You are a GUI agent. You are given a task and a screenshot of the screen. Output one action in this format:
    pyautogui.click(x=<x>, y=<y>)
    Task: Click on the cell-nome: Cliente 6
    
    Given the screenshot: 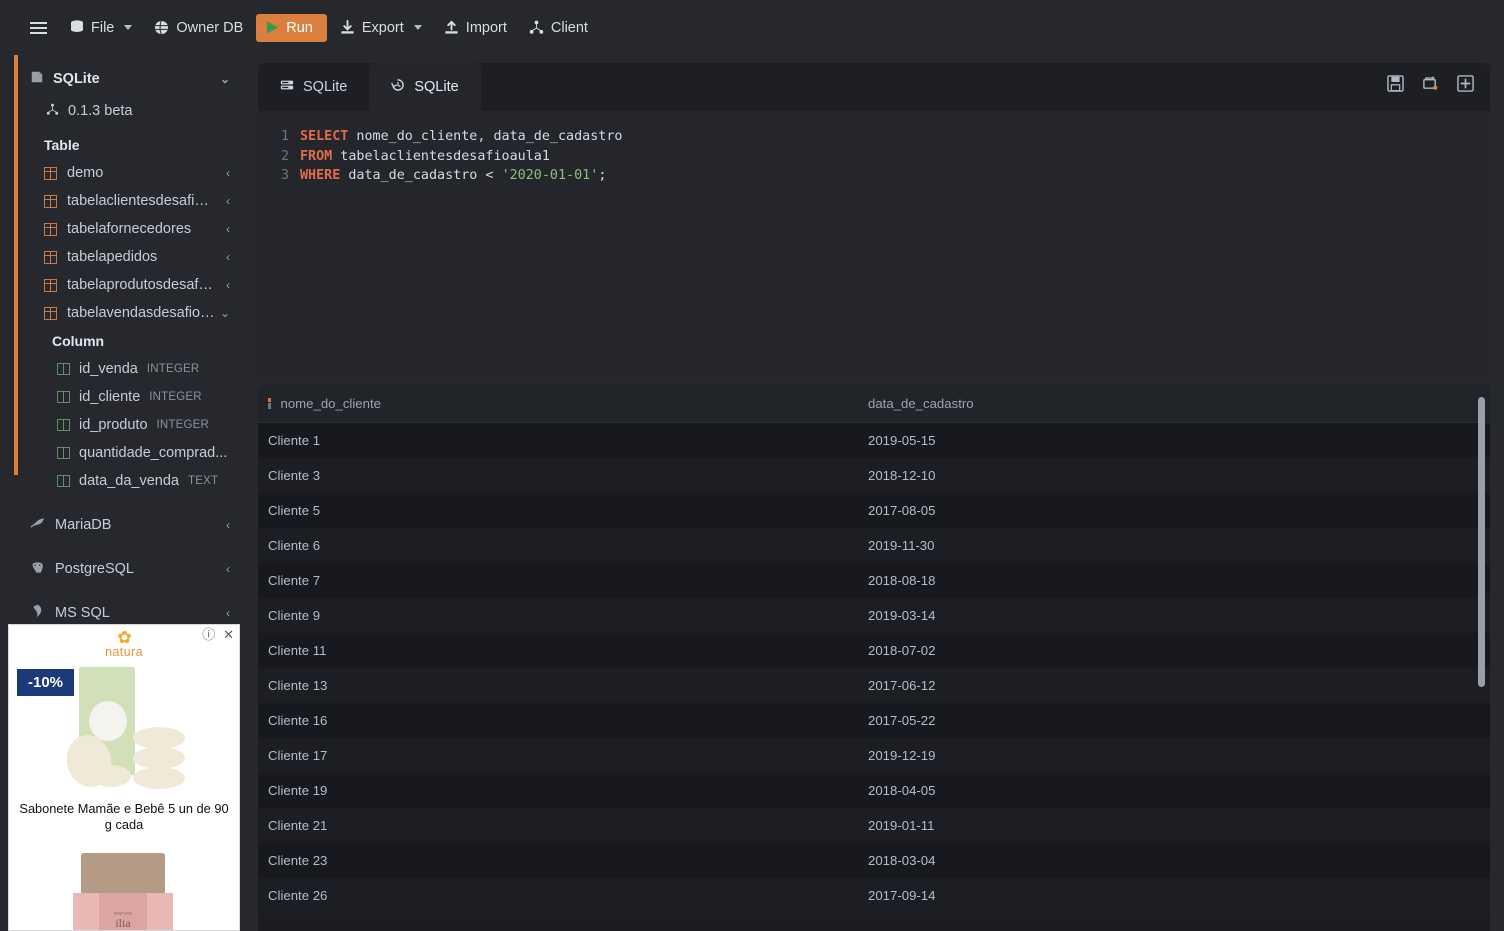 What is the action you would take?
    pyautogui.click(x=294, y=545)
    